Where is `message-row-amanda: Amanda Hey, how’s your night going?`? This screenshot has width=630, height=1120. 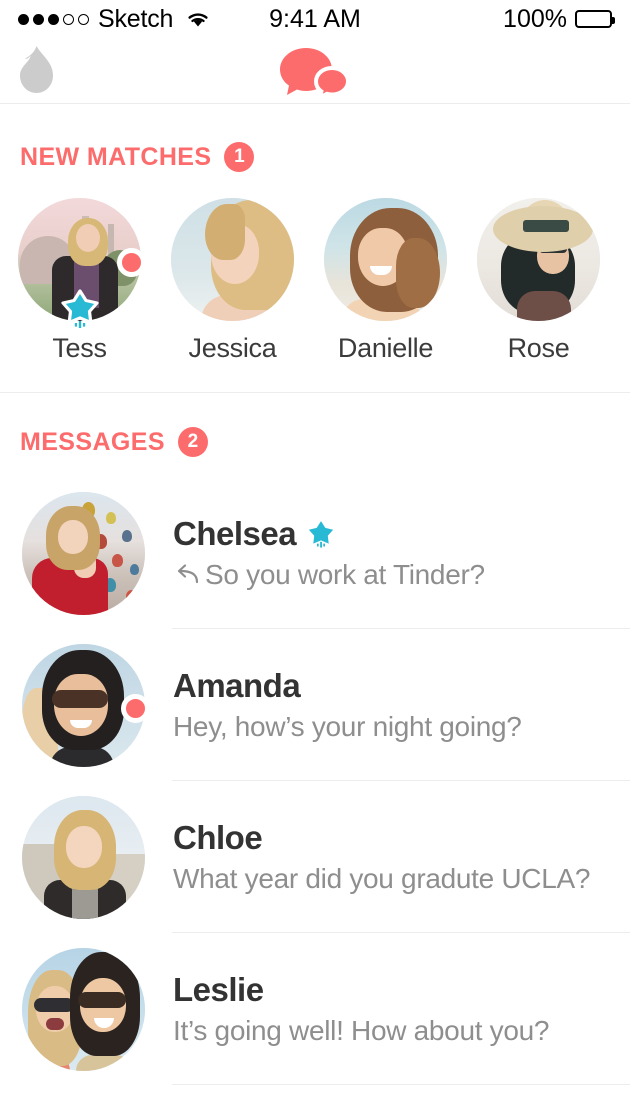 message-row-amanda: Amanda Hey, how’s your night going? is located at coordinates (315, 705).